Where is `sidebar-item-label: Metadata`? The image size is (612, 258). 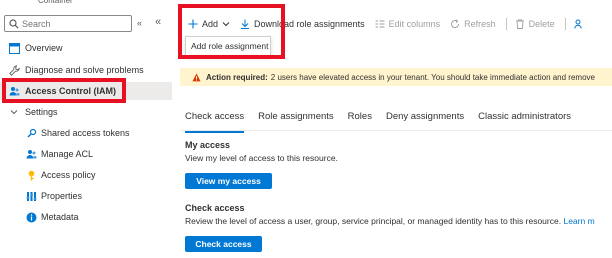 sidebar-item-label: Metadata is located at coordinates (60, 217).